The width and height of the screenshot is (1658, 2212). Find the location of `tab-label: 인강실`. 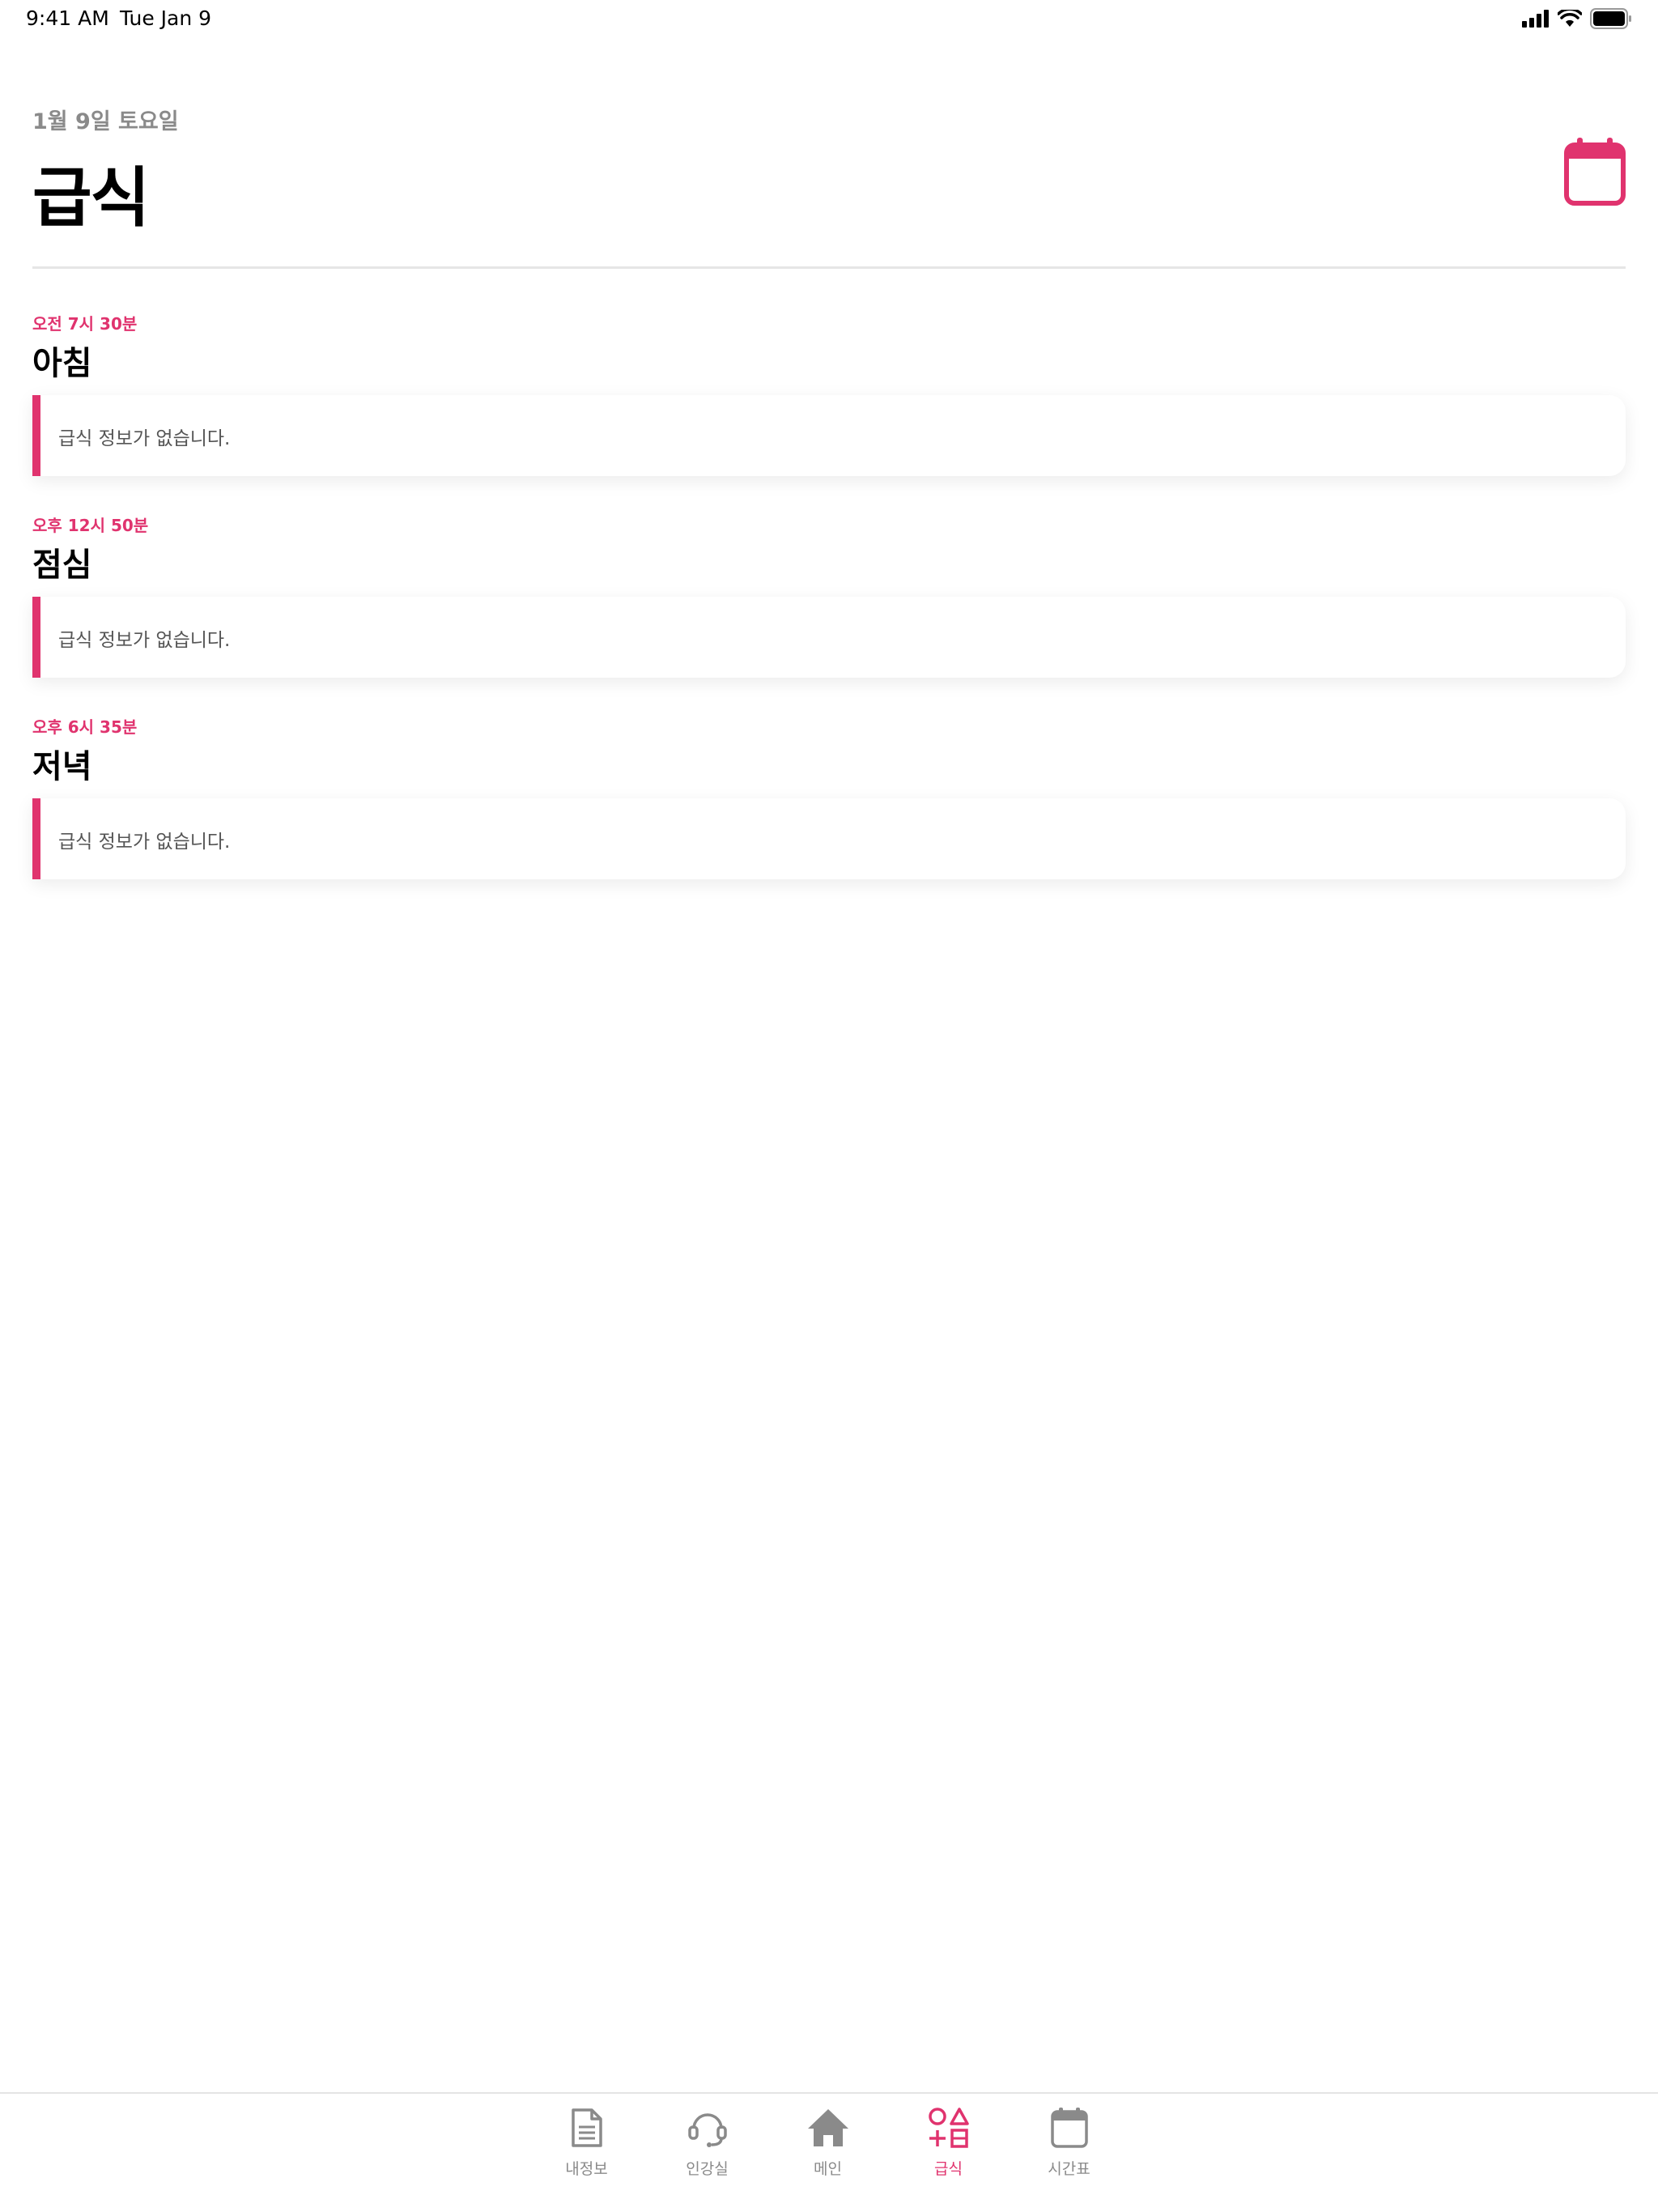

tab-label: 인강실 is located at coordinates (707, 2169).